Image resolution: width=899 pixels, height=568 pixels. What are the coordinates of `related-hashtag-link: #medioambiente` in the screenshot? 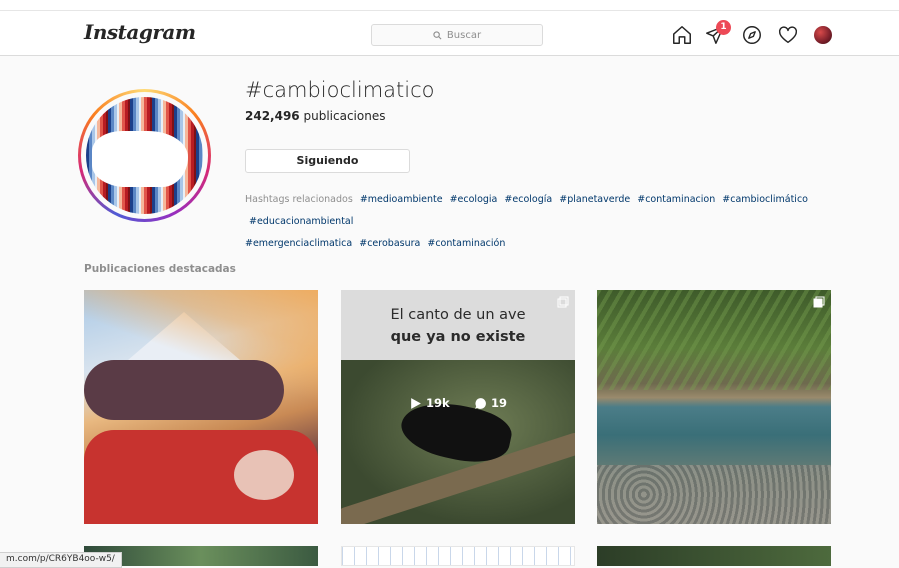 It's located at (401, 199).